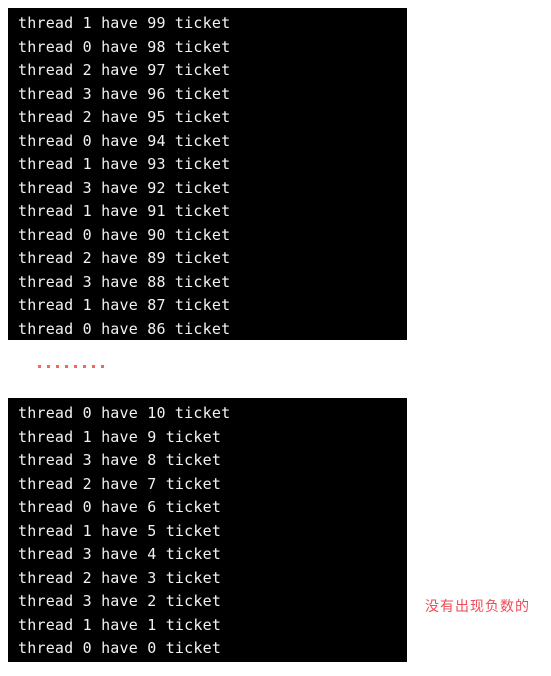  What do you see at coordinates (120, 507) in the screenshot?
I see `terminal-line: thread 0 have 6 ticket` at bounding box center [120, 507].